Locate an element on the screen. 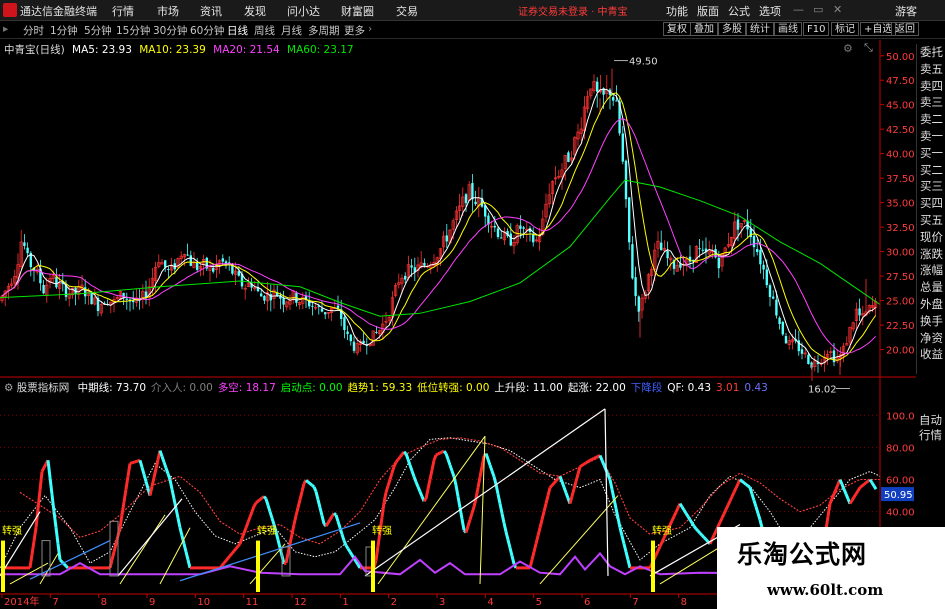 The width and height of the screenshot is (945, 609). date-tick-label: 7 is located at coordinates (55, 602).